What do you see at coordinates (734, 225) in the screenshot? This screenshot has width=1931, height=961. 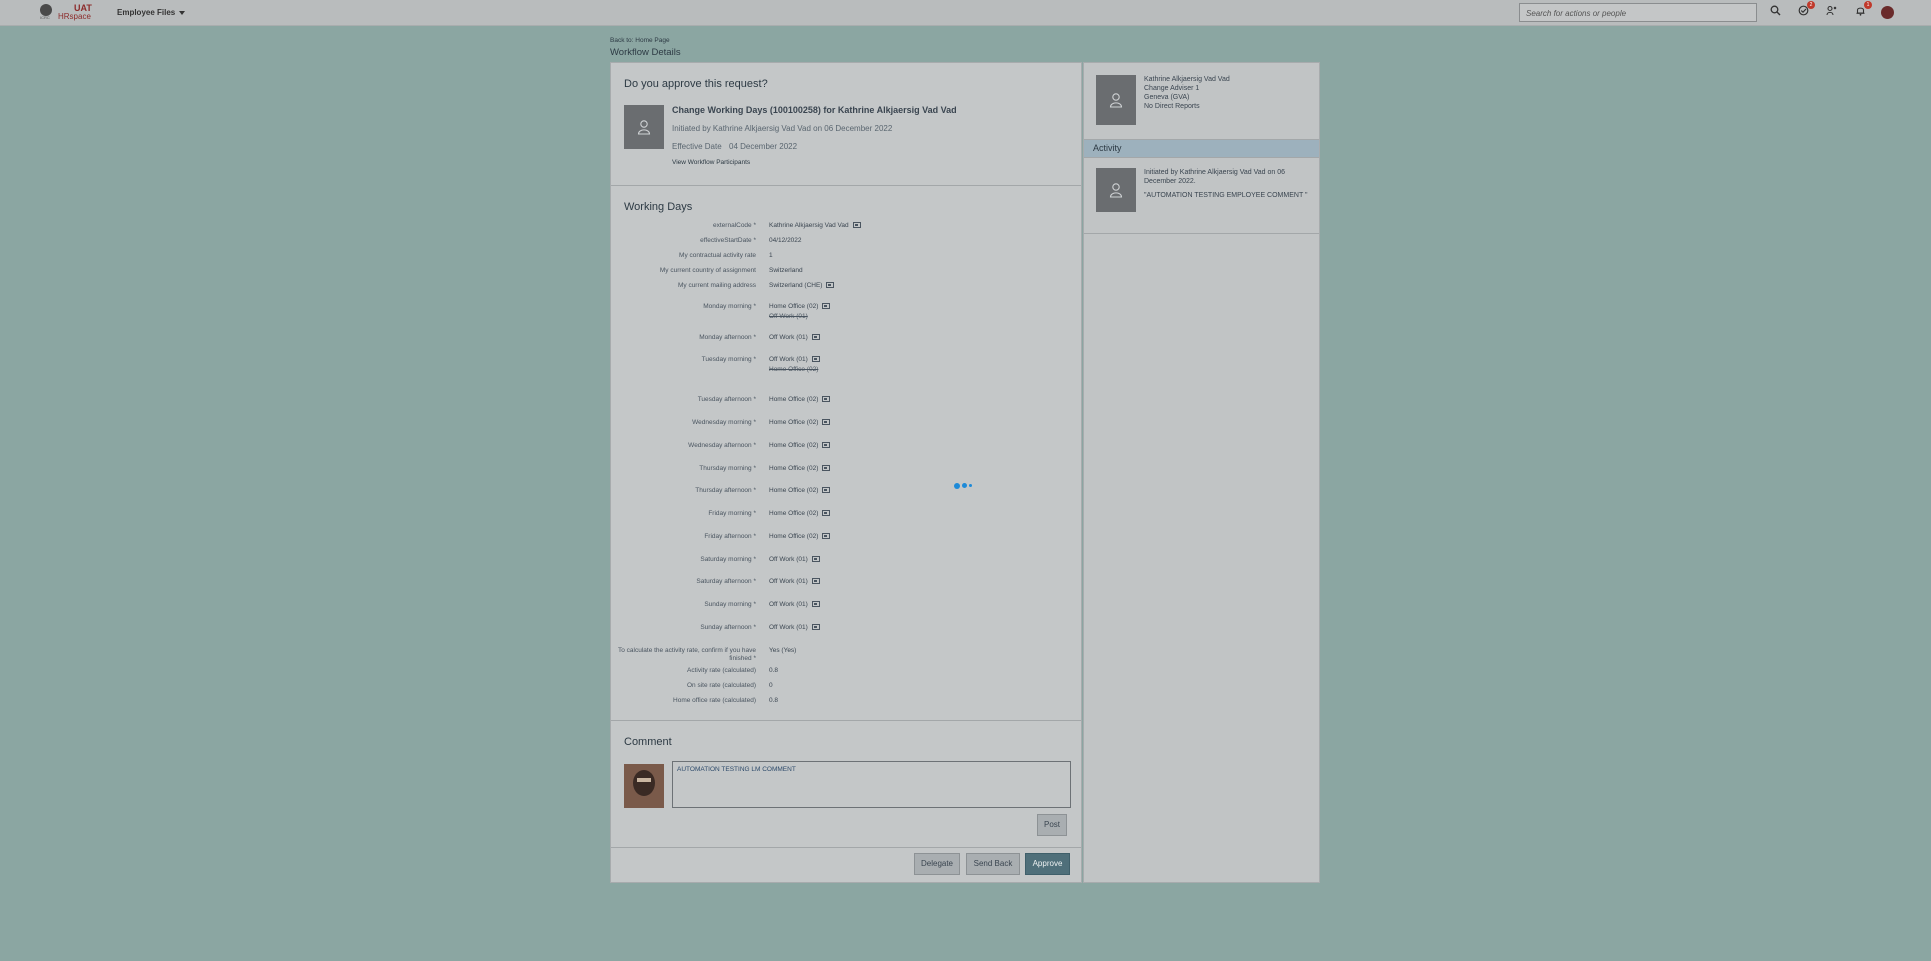 I see `field-label: externalCode *` at bounding box center [734, 225].